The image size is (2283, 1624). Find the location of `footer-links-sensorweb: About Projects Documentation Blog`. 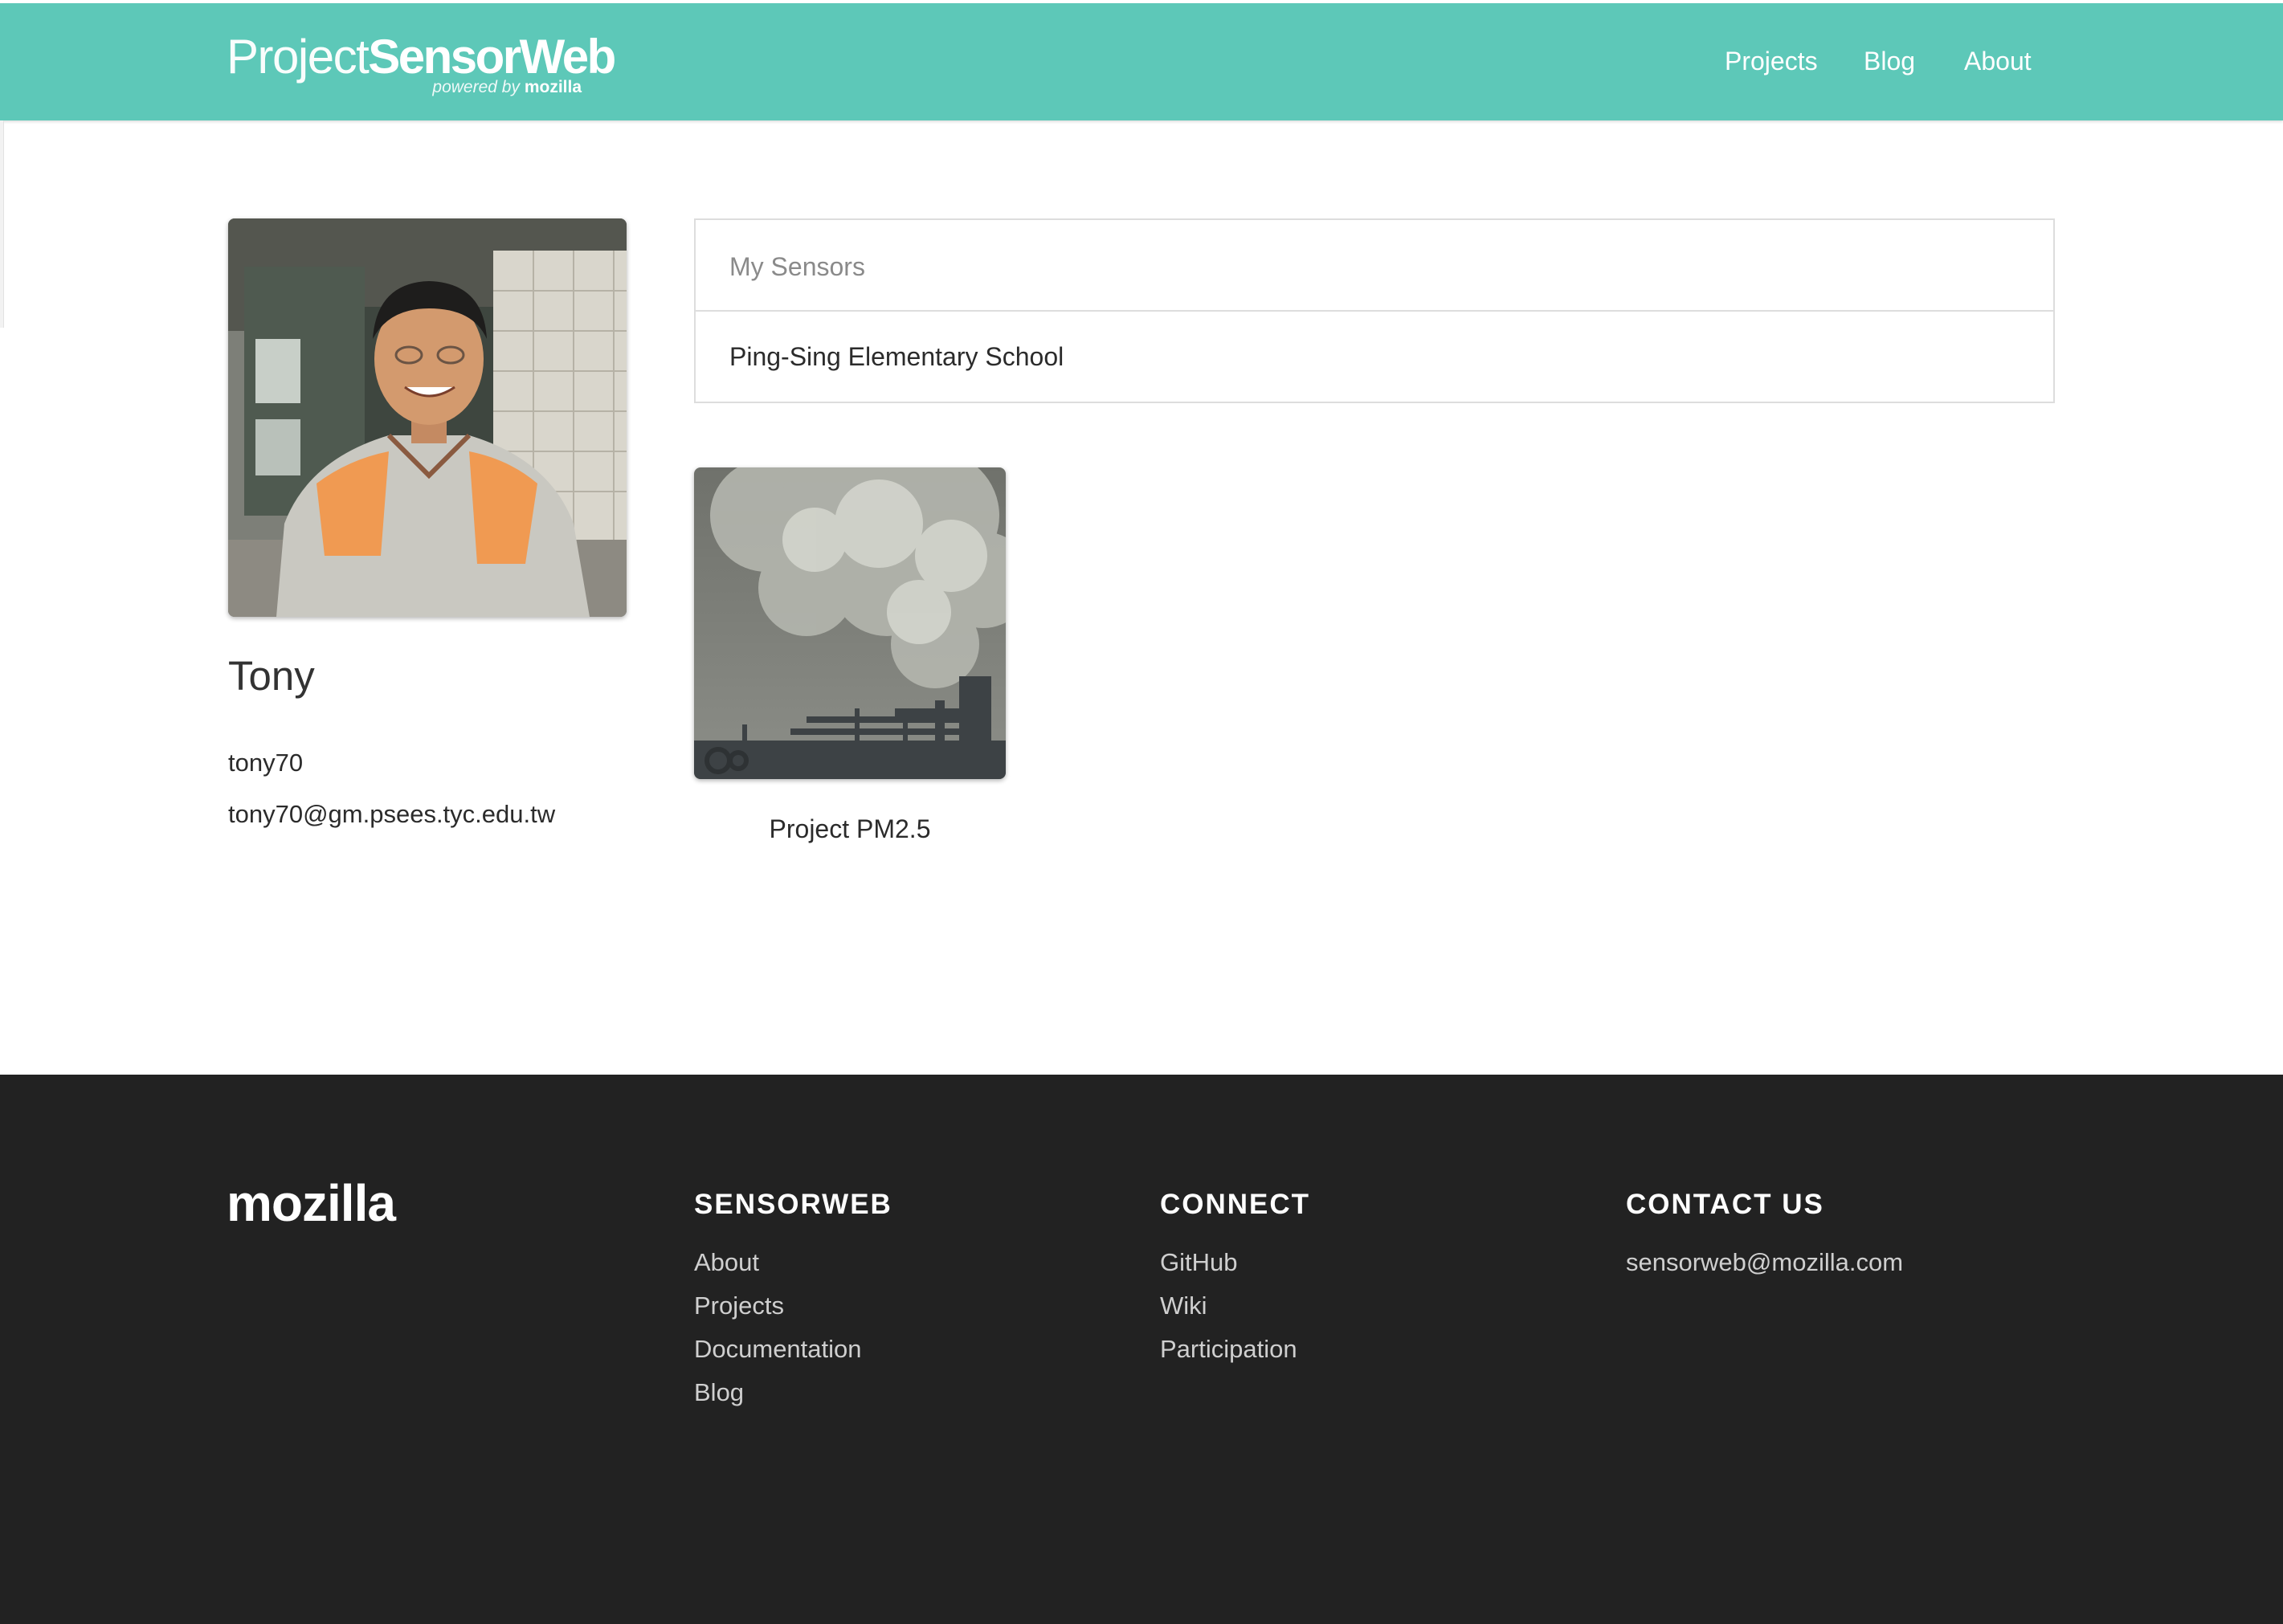

footer-links-sensorweb: About Projects Documentation Blog is located at coordinates (793, 1333).